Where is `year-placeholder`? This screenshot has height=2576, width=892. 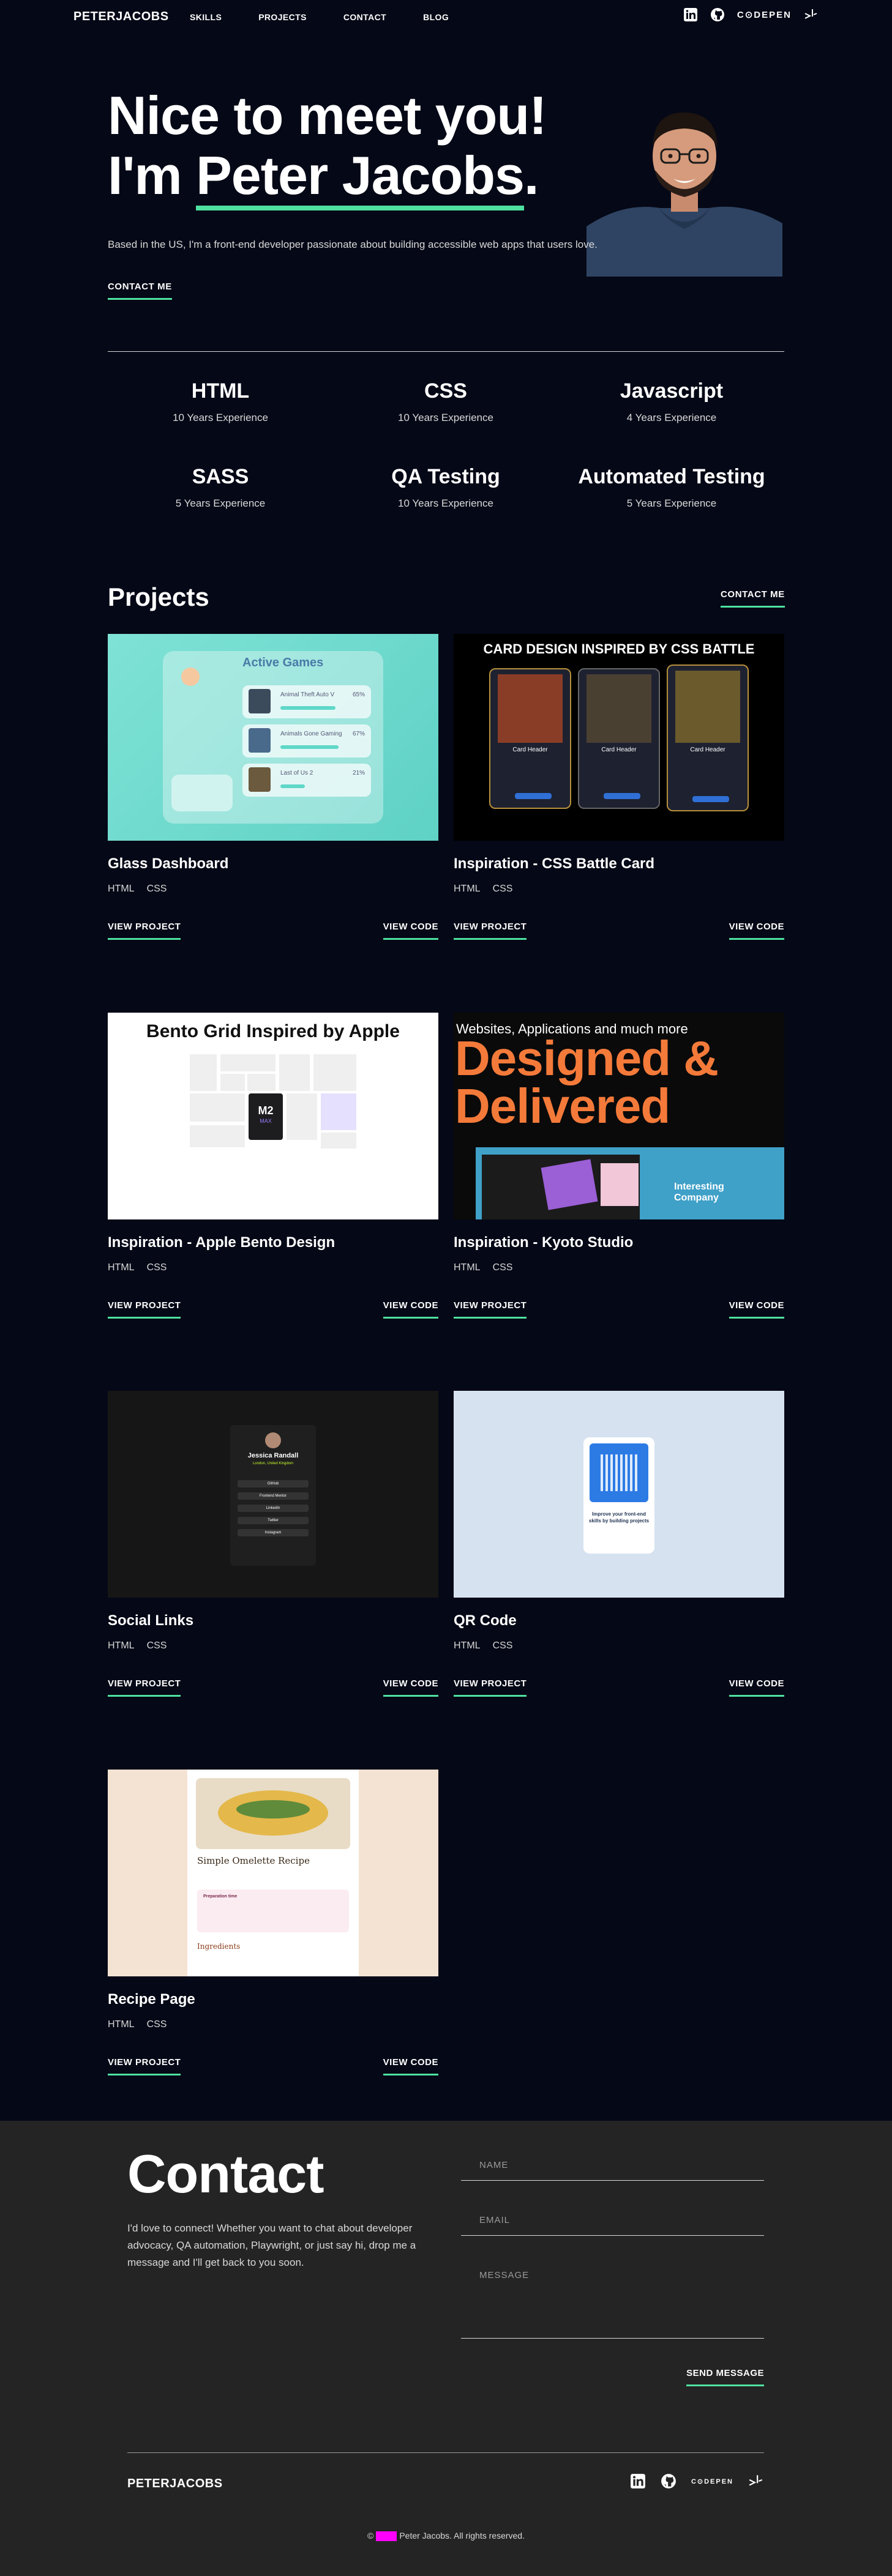 year-placeholder is located at coordinates (387, 2536).